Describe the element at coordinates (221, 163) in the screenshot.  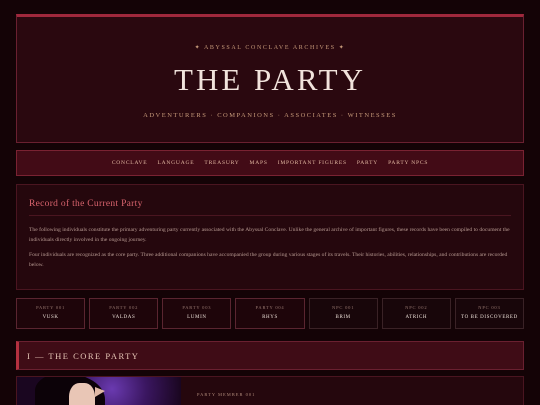
I see `nav-treasury: TREASURY` at that location.